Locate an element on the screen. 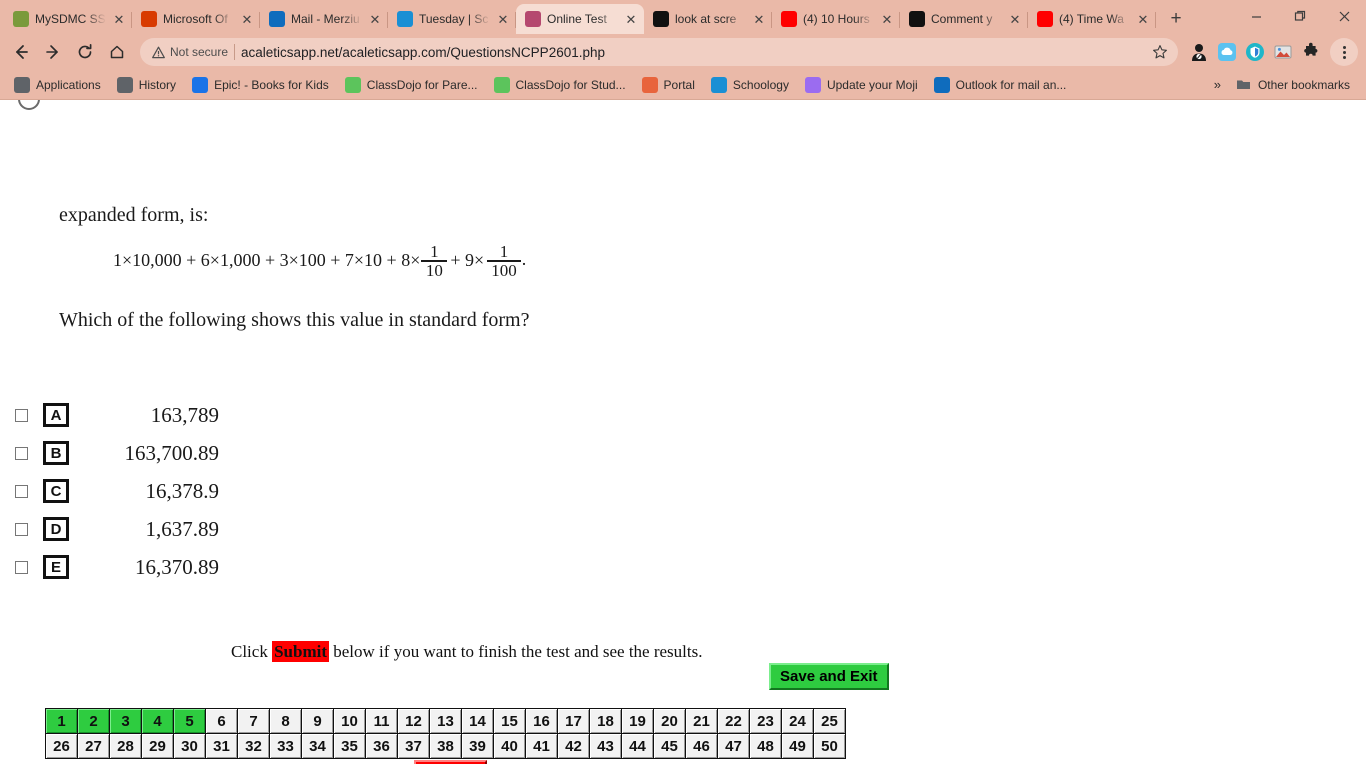 The height and width of the screenshot is (768, 1366). question-grid-cell: 47 is located at coordinates (733, 746).